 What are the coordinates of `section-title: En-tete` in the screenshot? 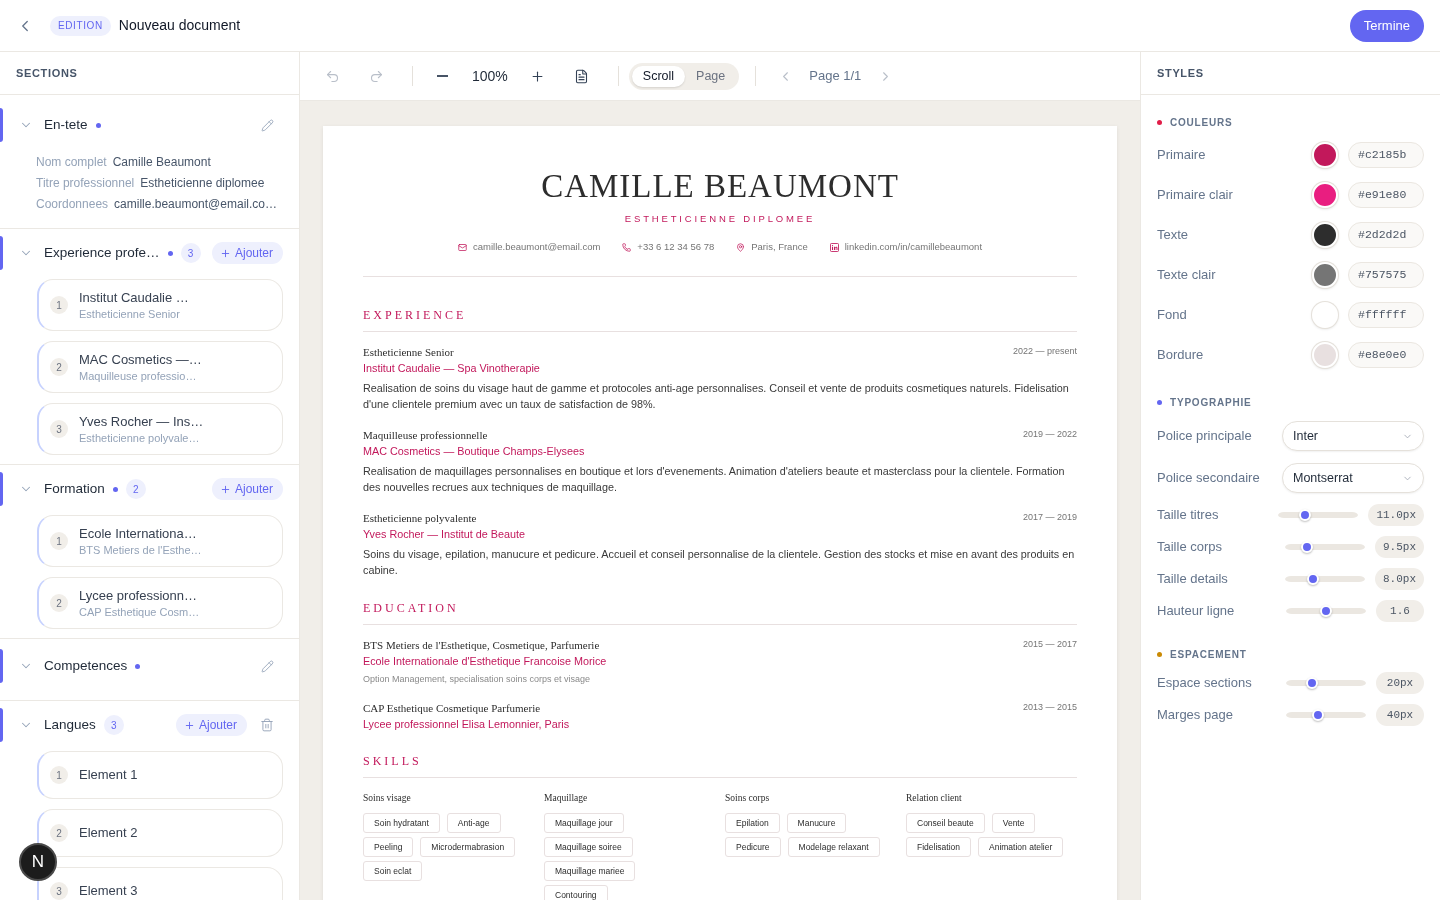 It's located at (66, 125).